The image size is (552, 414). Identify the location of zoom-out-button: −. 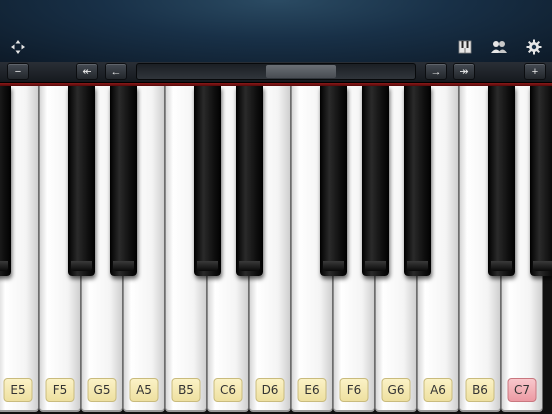
(18, 71).